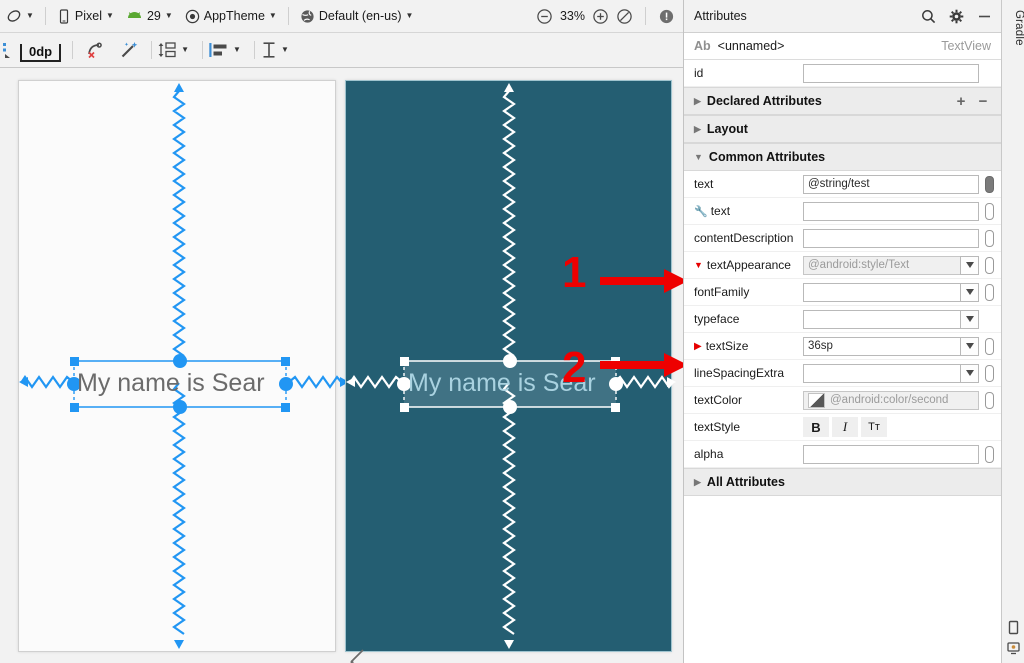 This screenshot has height=663, width=1024. Describe the element at coordinates (969, 346) in the screenshot. I see `textSize-dropdown-button` at that location.